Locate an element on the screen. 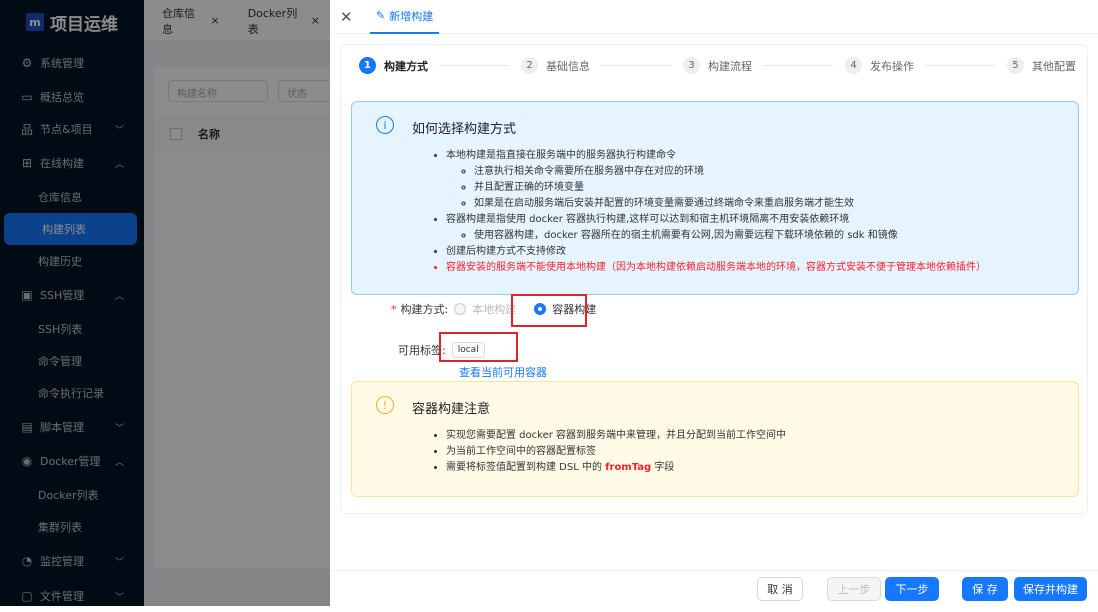 The height and width of the screenshot is (612, 1098). info-title: 如何选择构建方式 is located at coordinates (464, 129).